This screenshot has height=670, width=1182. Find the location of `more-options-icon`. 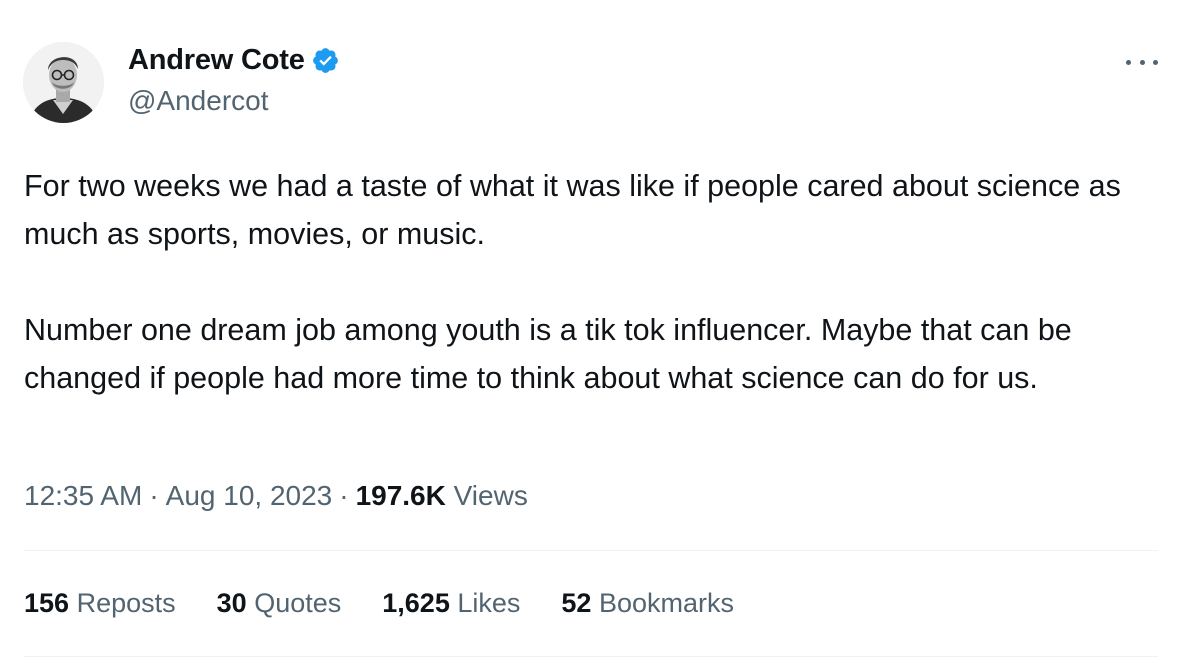

more-options-icon is located at coordinates (1142, 62).